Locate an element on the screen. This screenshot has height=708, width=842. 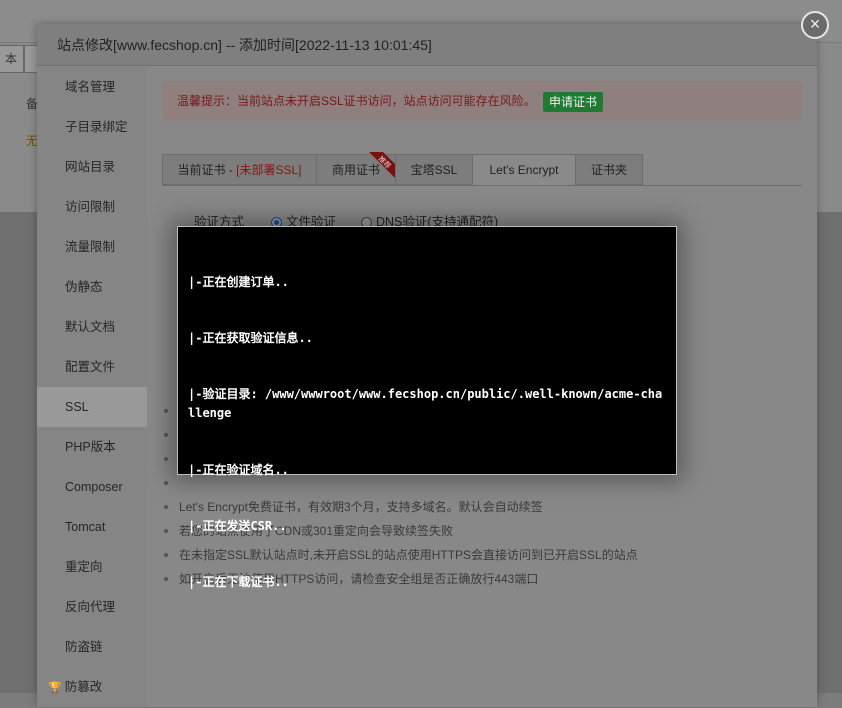
close-icon: × is located at coordinates (815, 24).